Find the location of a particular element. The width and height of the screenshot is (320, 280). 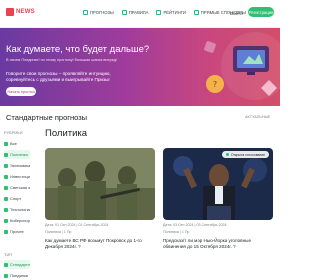

star-icon is located at coordinates (6, 187).